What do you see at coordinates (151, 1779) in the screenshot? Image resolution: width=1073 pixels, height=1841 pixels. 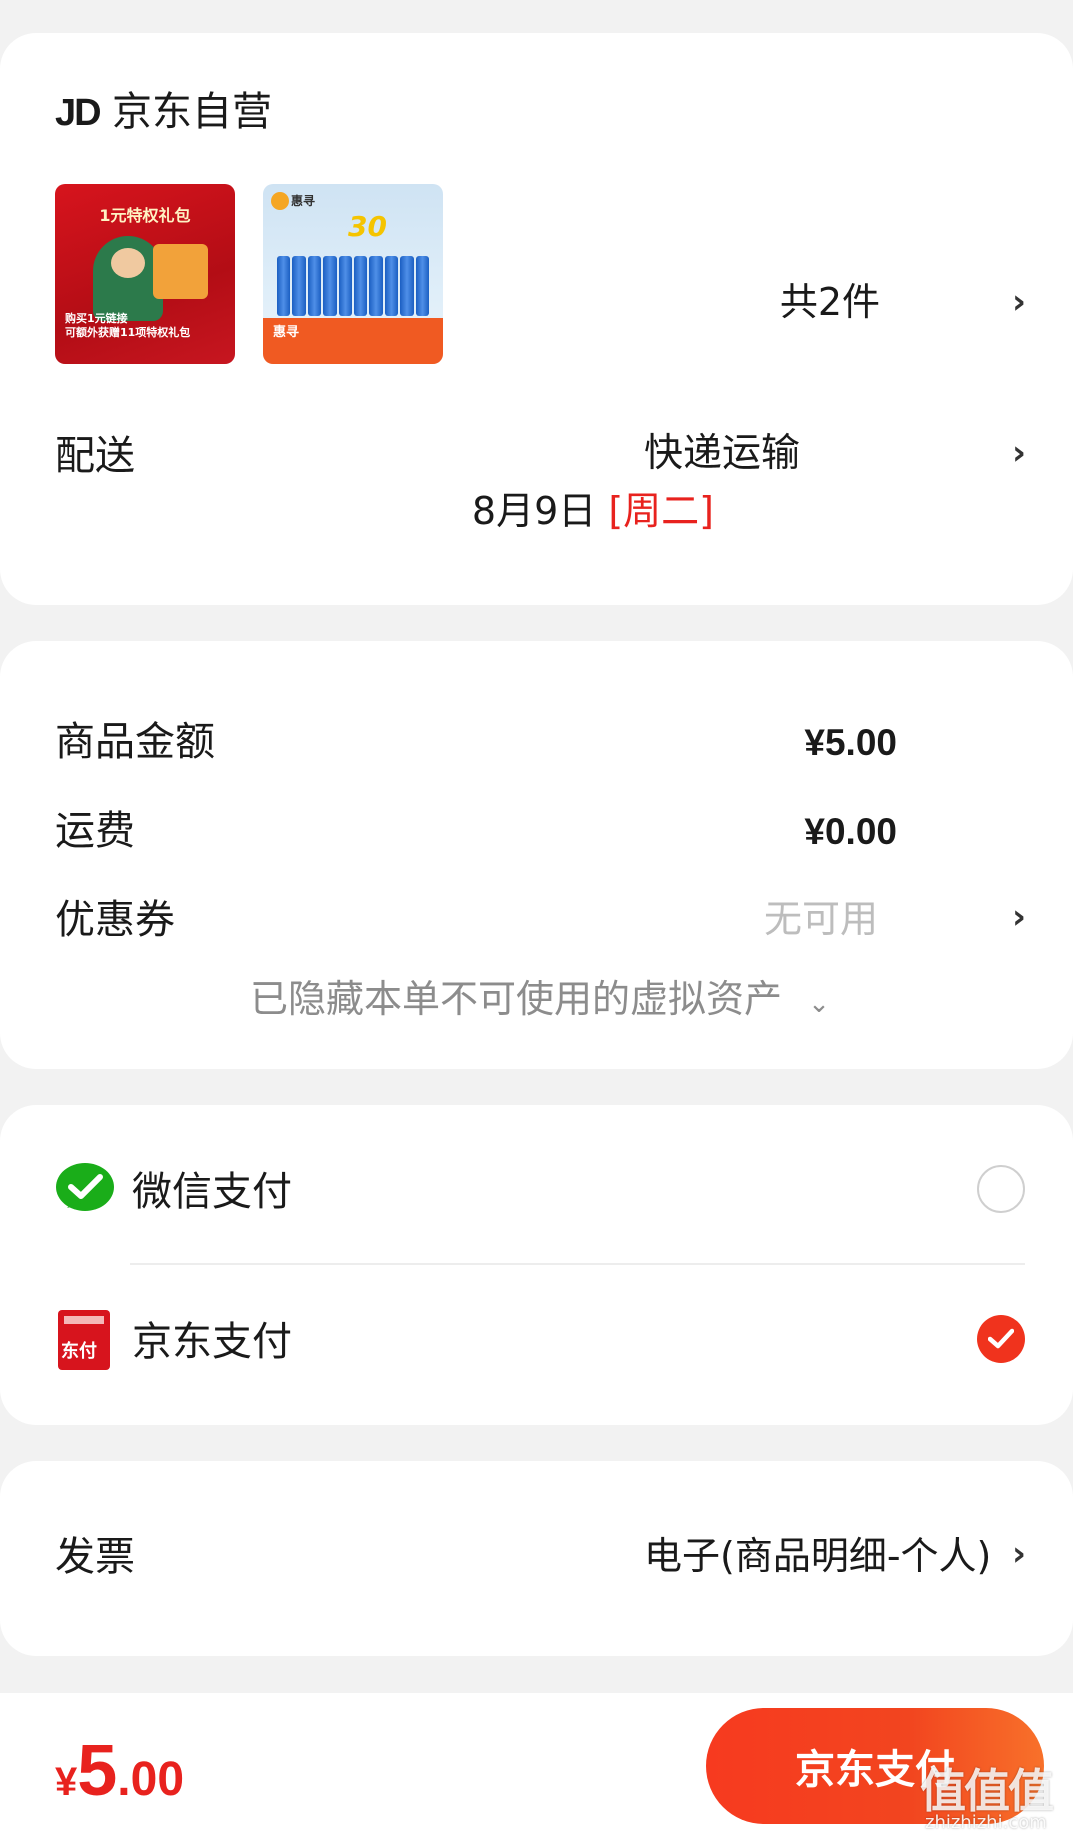 I see `total-decimal: .00` at bounding box center [151, 1779].